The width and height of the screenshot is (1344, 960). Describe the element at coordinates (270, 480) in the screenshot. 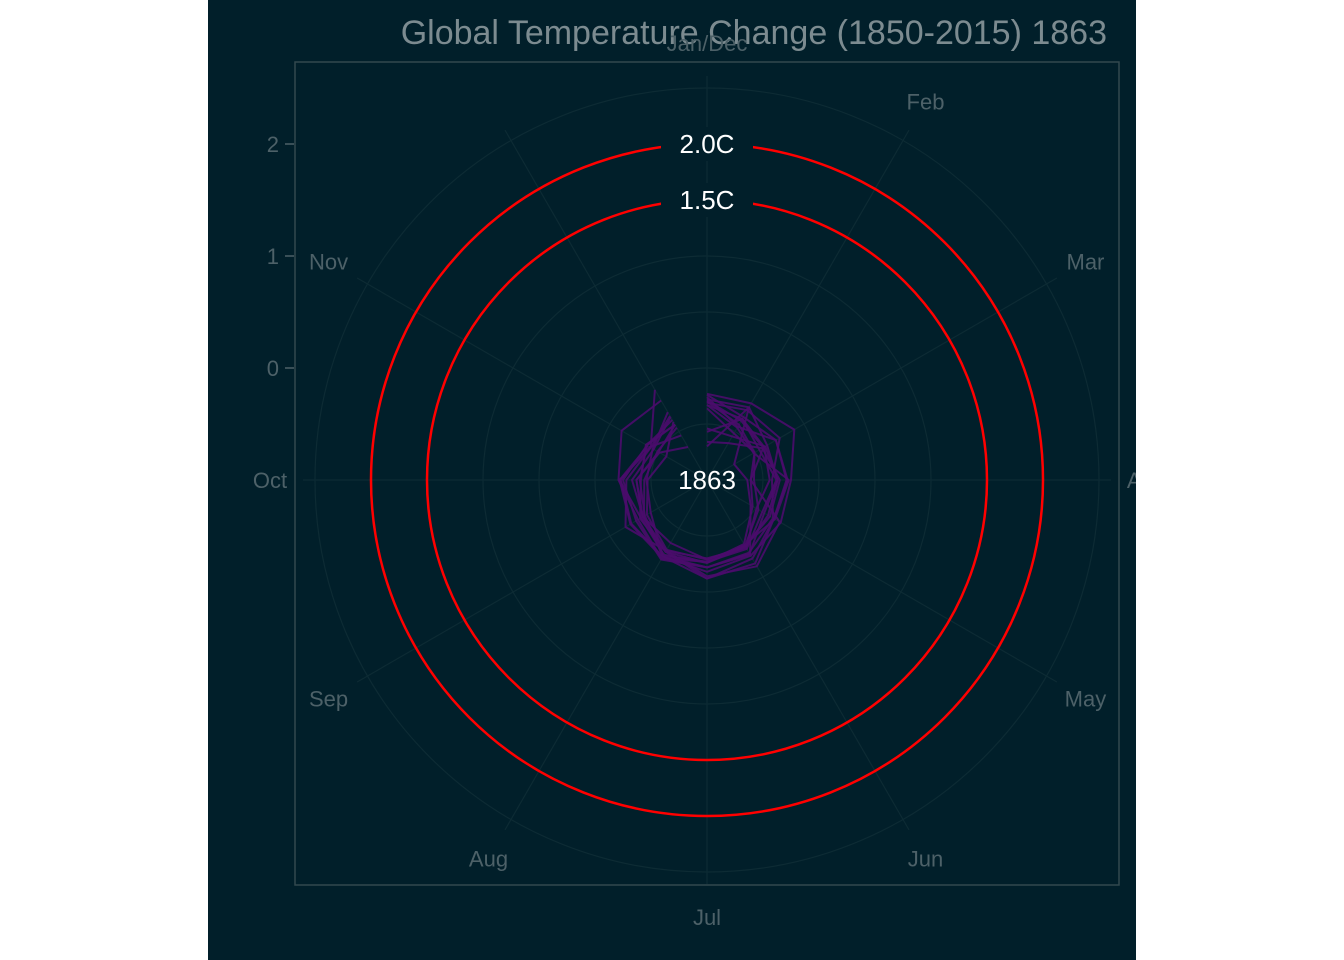

I see `month-label: Oct` at that location.